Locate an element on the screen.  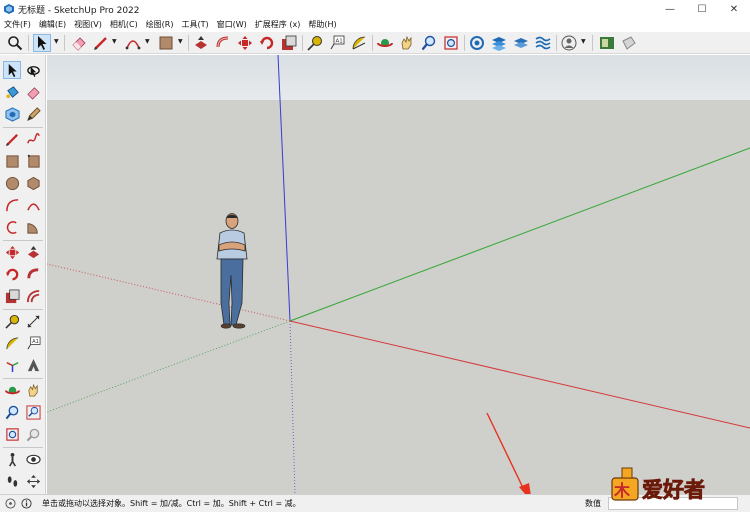
line-icon is located at coordinates (12, 139).